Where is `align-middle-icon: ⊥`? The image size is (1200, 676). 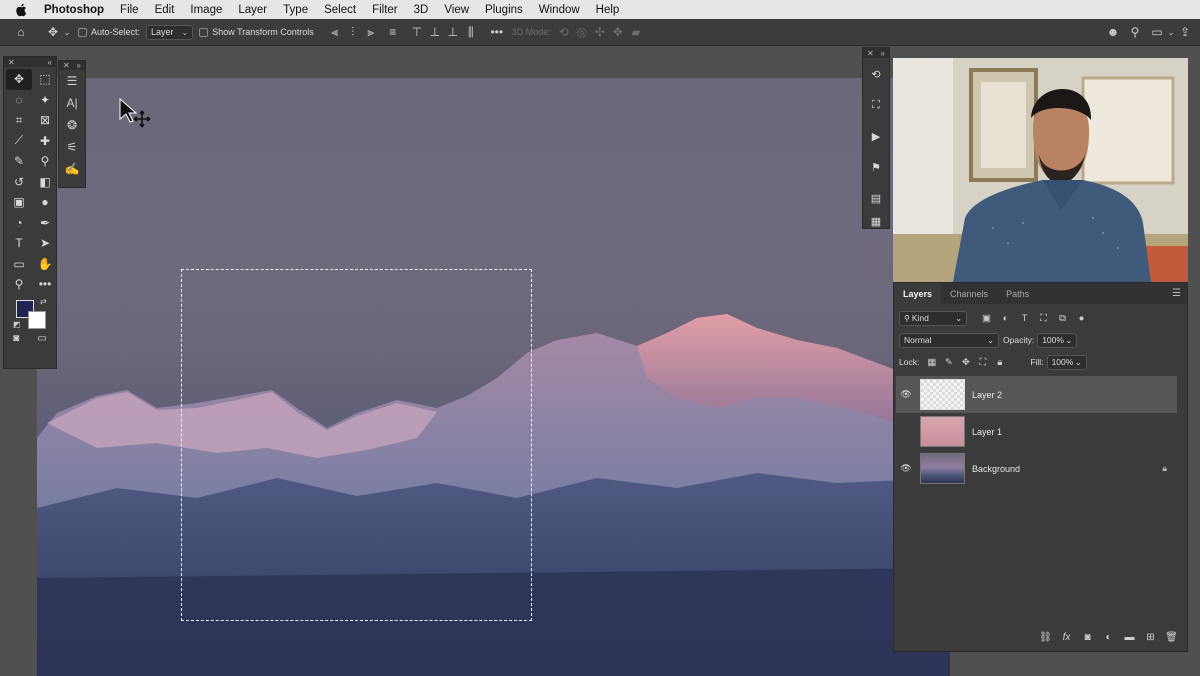
align-middle-icon: ⊥ is located at coordinates (435, 32).